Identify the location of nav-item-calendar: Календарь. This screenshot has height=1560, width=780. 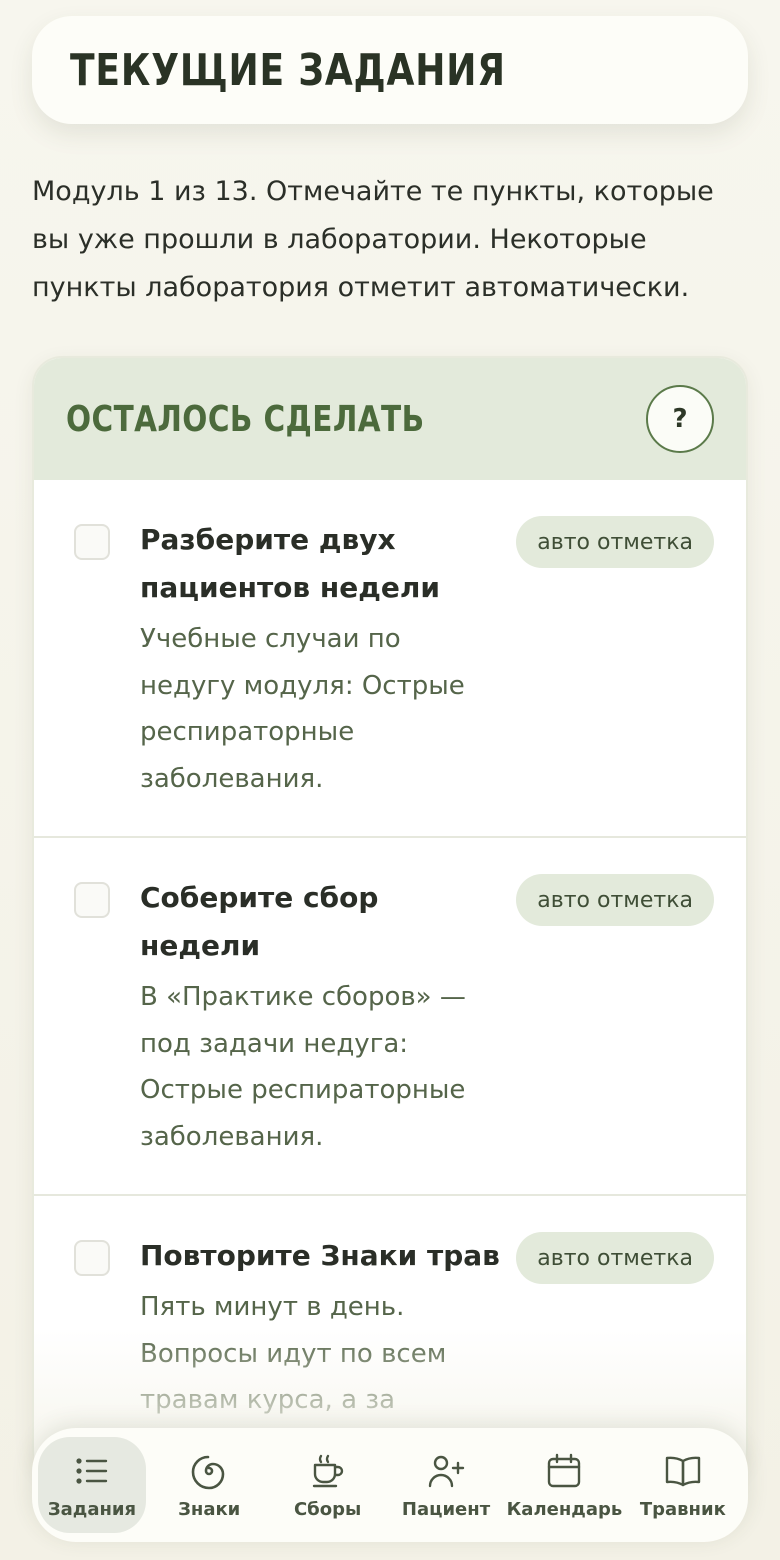
(564, 1485).